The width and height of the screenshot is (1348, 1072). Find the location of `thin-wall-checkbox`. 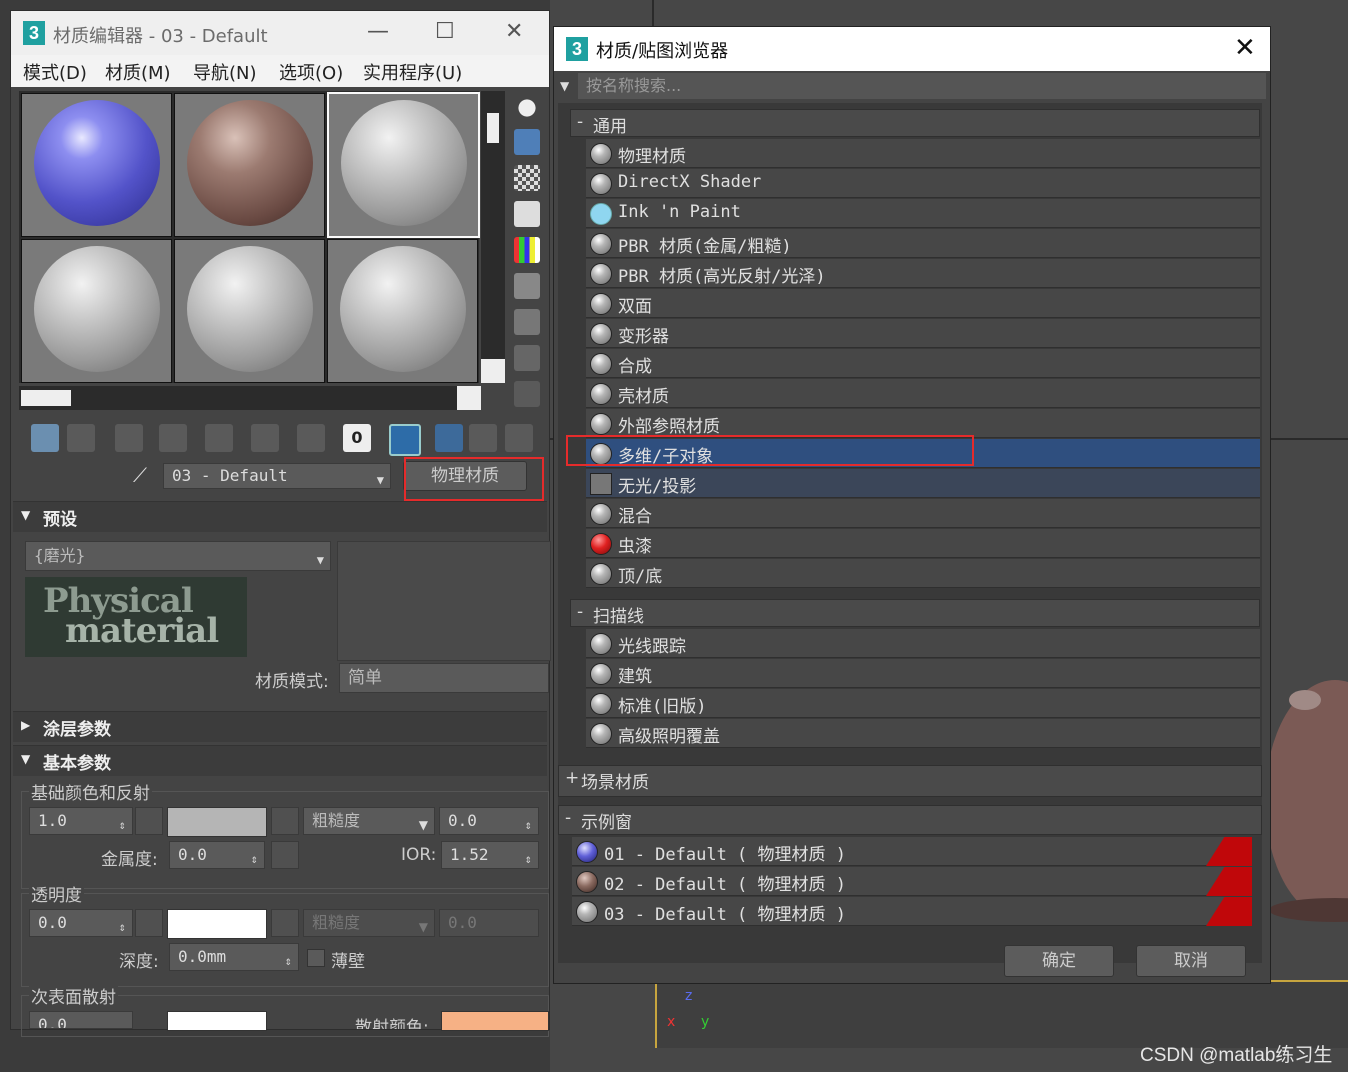

thin-wall-checkbox is located at coordinates (316, 958).